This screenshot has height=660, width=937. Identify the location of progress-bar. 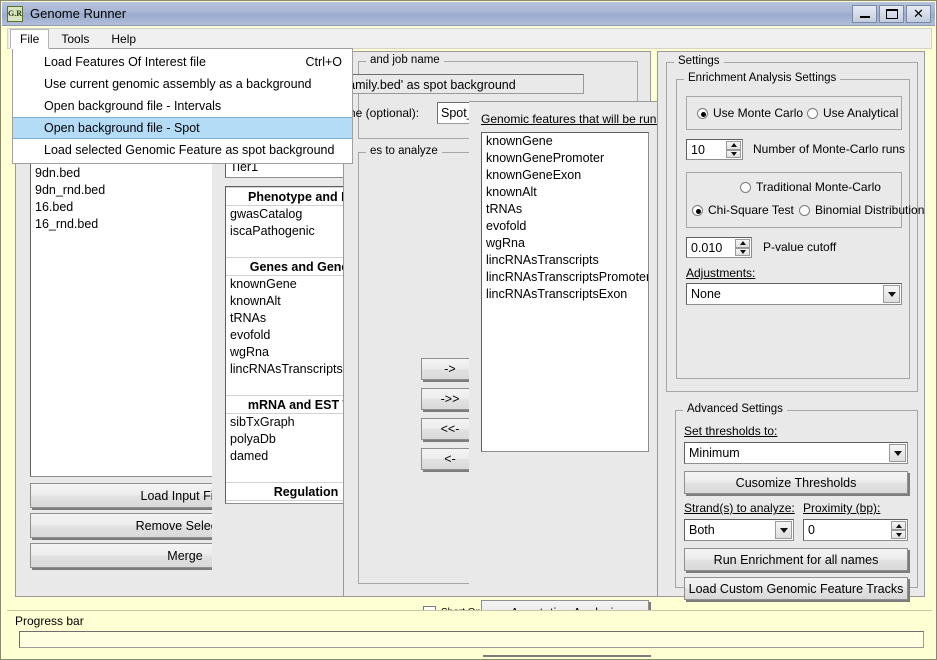
(471, 639).